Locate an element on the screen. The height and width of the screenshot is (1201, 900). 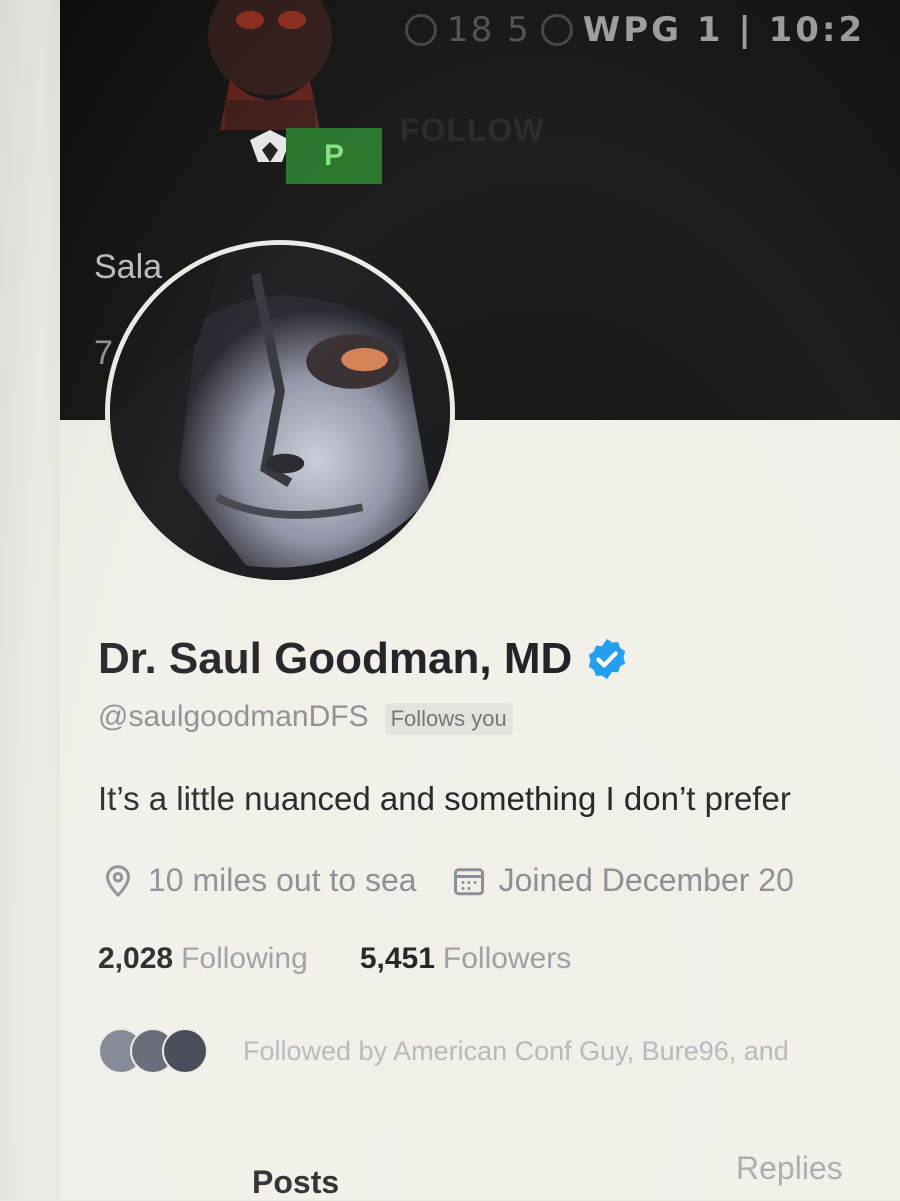
calendar-icon is located at coordinates (468, 881).